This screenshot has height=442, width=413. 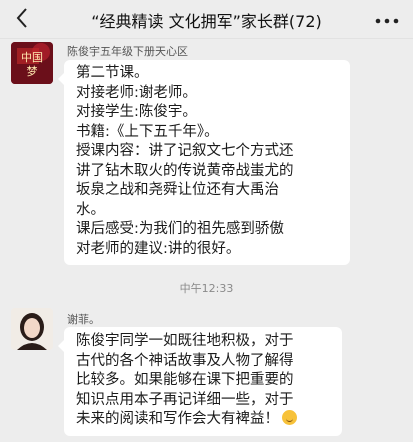 I want to click on avatar: 中国 梦, so click(x=32, y=63).